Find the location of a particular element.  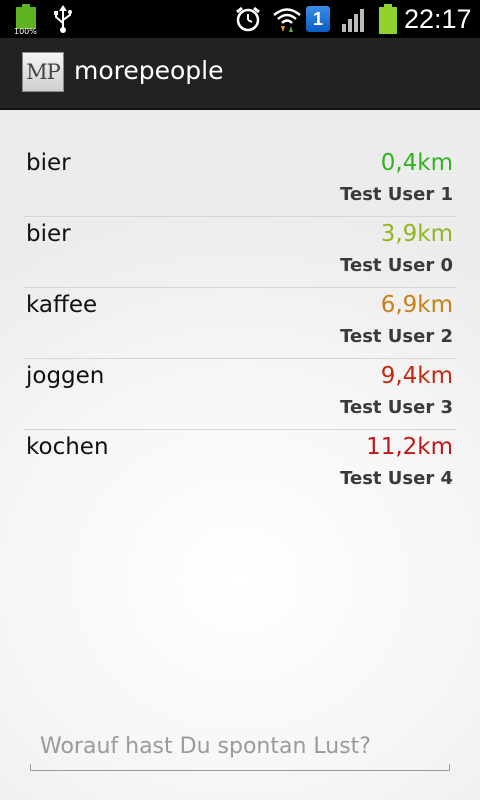

activity-distance: 11,2km is located at coordinates (409, 447).